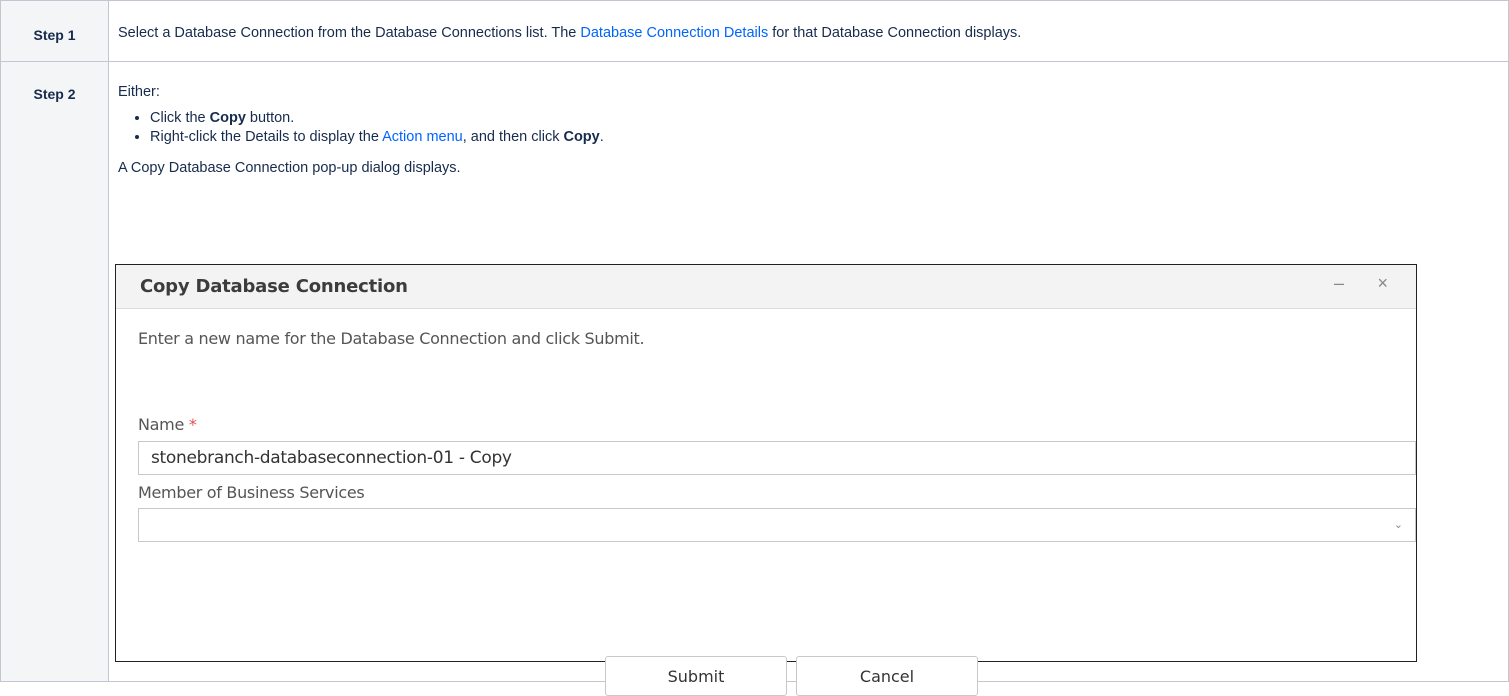 The width and height of the screenshot is (1509, 696). I want to click on bullet-text: button., so click(270, 118).